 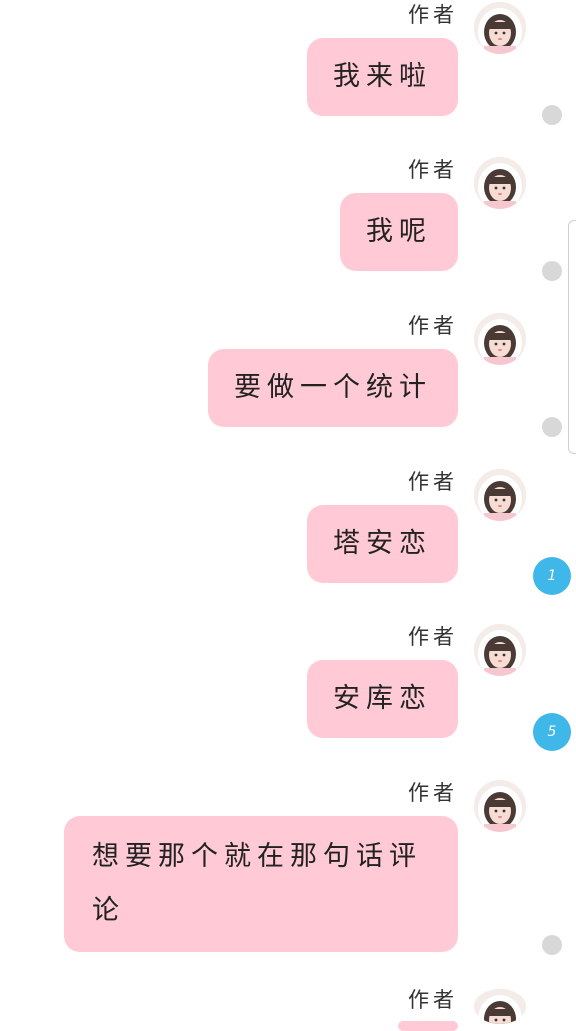 I want to click on message-bubble: 要做一个统计, so click(x=333, y=388).